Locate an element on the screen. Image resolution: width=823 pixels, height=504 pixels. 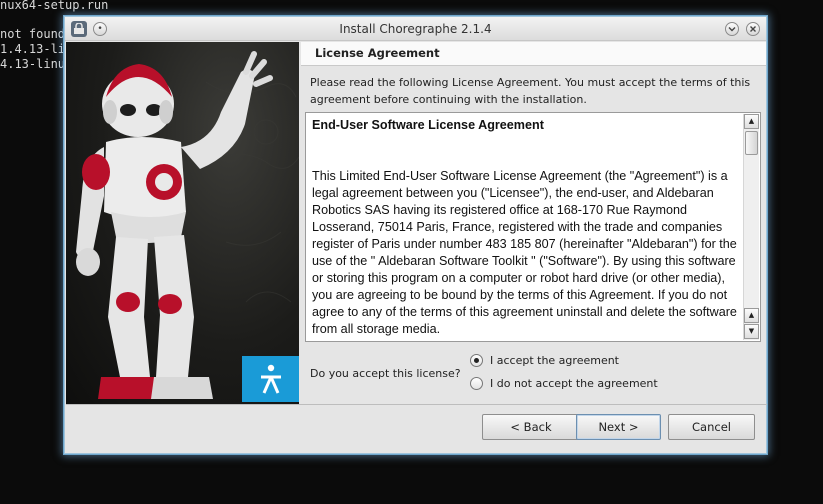
terminal-line: 4.13-linu is located at coordinates (33, 64).